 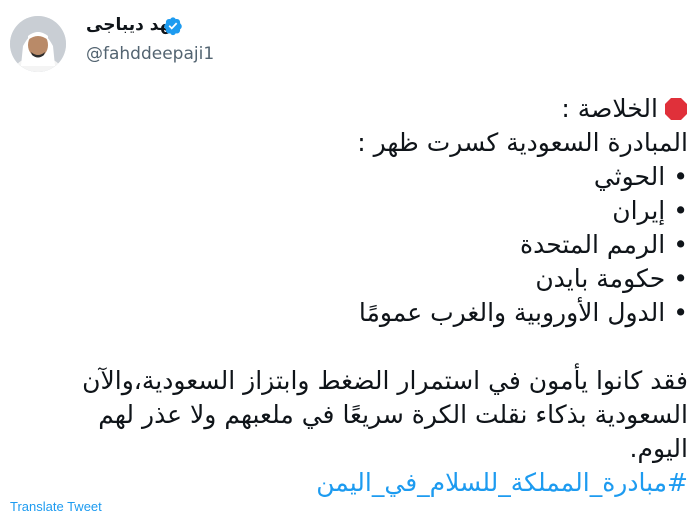 I want to click on list-item: •الرمم المتحدة, so click(x=603, y=244).